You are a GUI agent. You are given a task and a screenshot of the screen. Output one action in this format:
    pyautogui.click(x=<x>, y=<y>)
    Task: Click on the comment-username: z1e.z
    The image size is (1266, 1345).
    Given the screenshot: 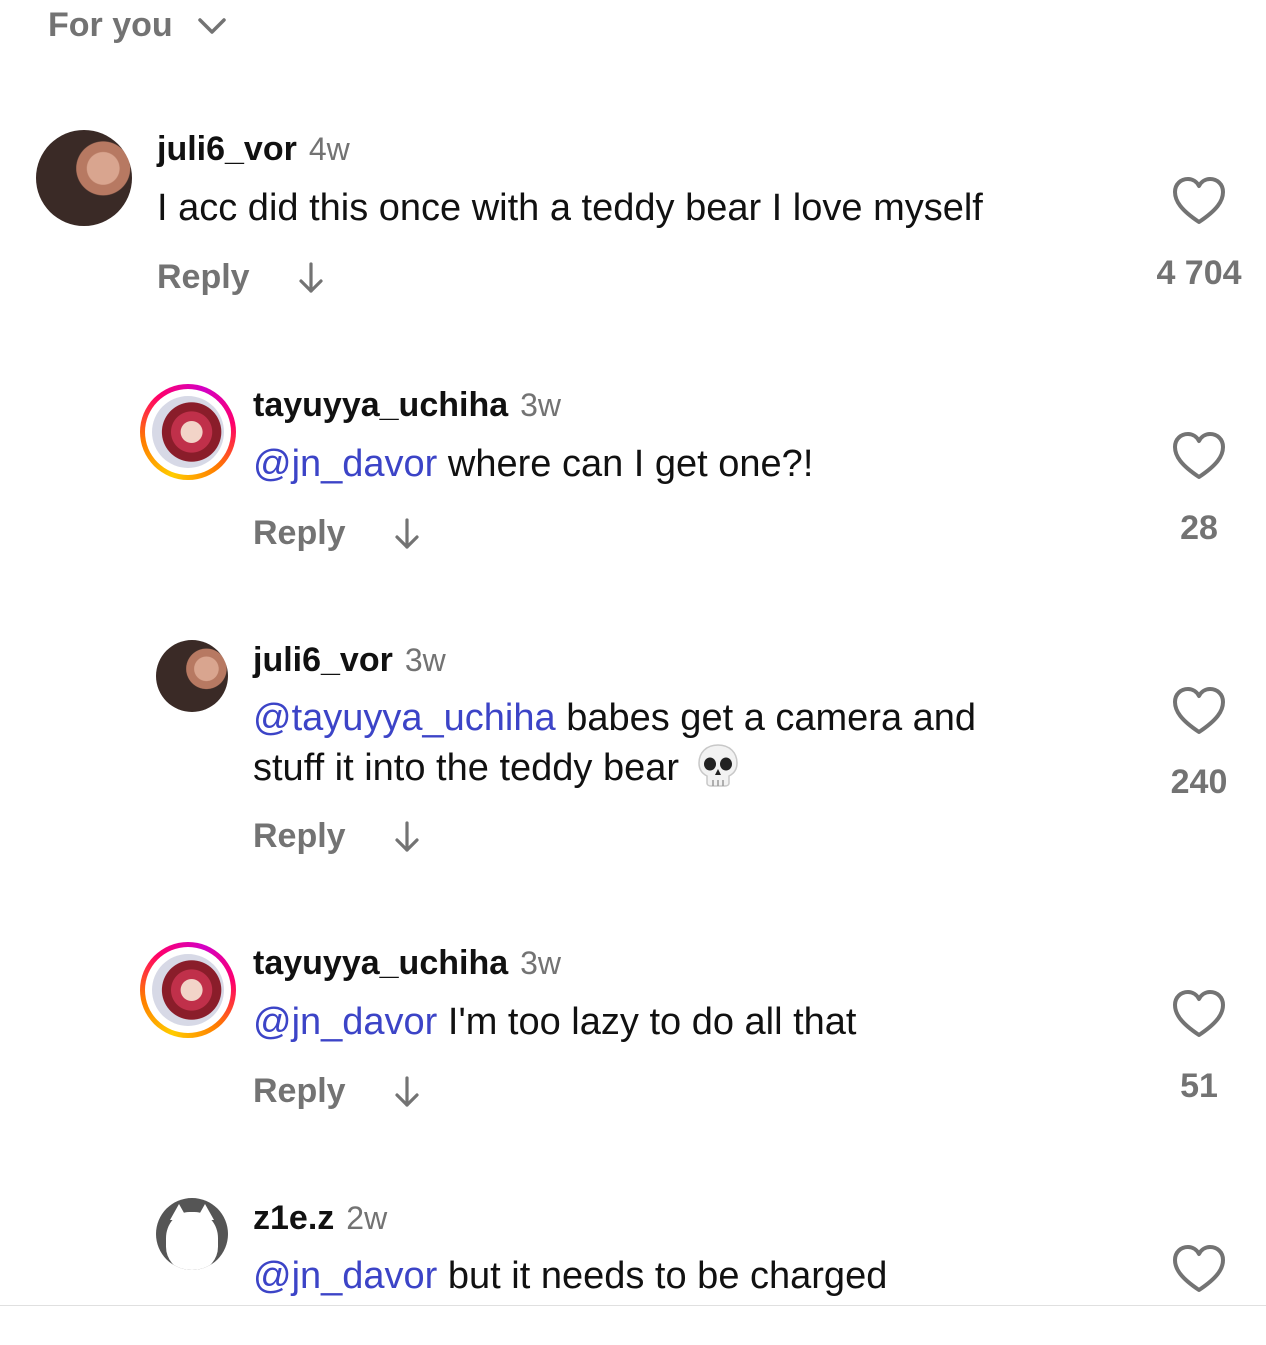 What is the action you would take?
    pyautogui.click(x=293, y=1218)
    